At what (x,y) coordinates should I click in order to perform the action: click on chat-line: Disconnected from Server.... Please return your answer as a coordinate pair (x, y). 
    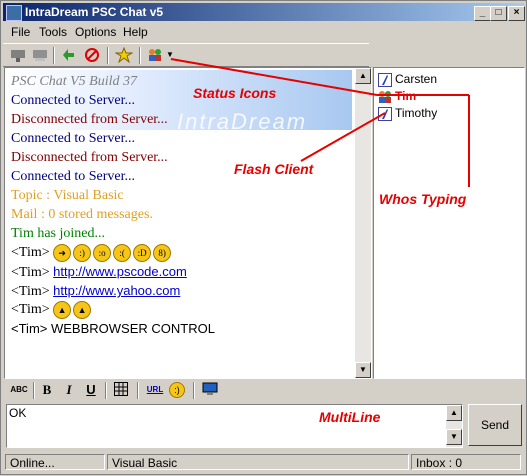
    Looking at the image, I should click on (89, 119).